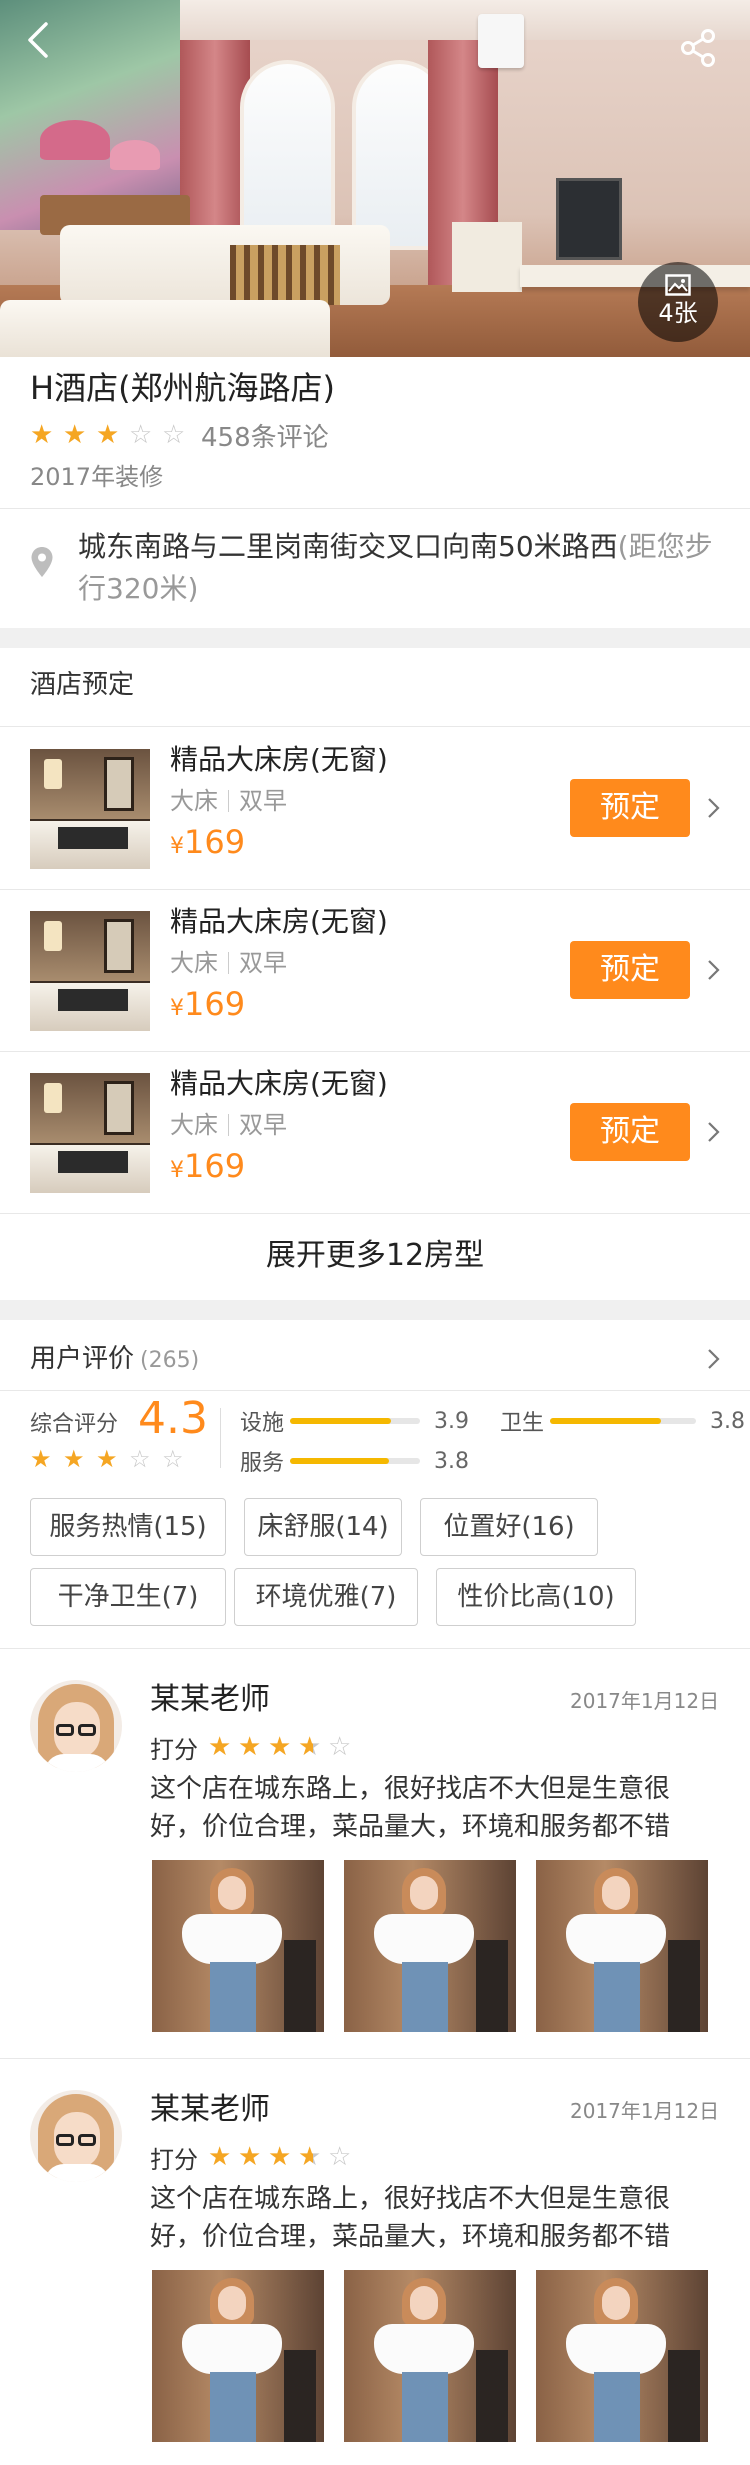 This screenshot has width=750, height=2465. What do you see at coordinates (323, 1527) in the screenshot?
I see `review-tag: 床舒服(14)` at bounding box center [323, 1527].